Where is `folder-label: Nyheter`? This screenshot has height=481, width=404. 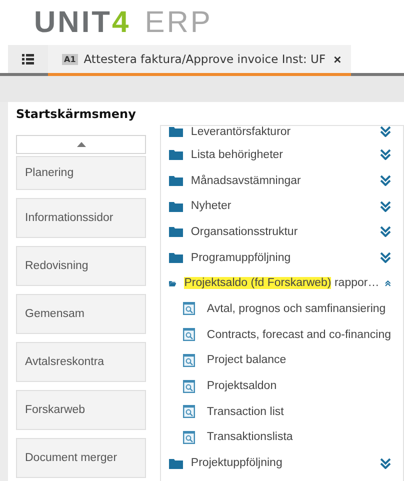
folder-label: Nyheter is located at coordinates (282, 206).